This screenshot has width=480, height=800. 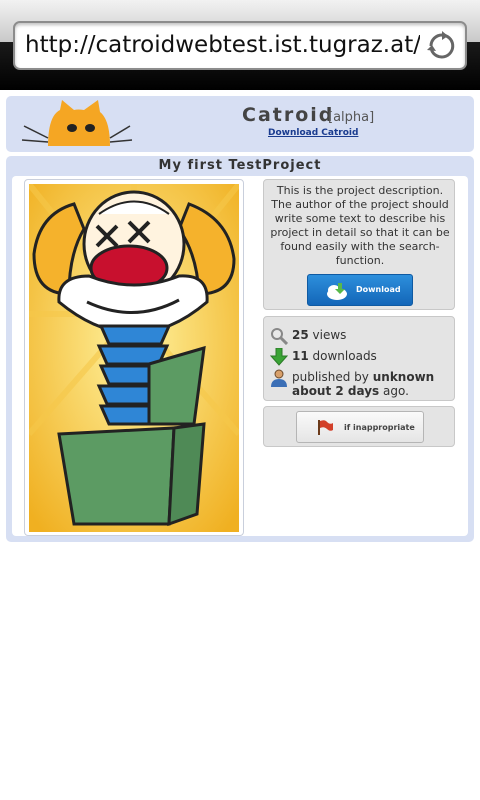 What do you see at coordinates (77, 123) in the screenshot?
I see `catroid-logo` at bounding box center [77, 123].